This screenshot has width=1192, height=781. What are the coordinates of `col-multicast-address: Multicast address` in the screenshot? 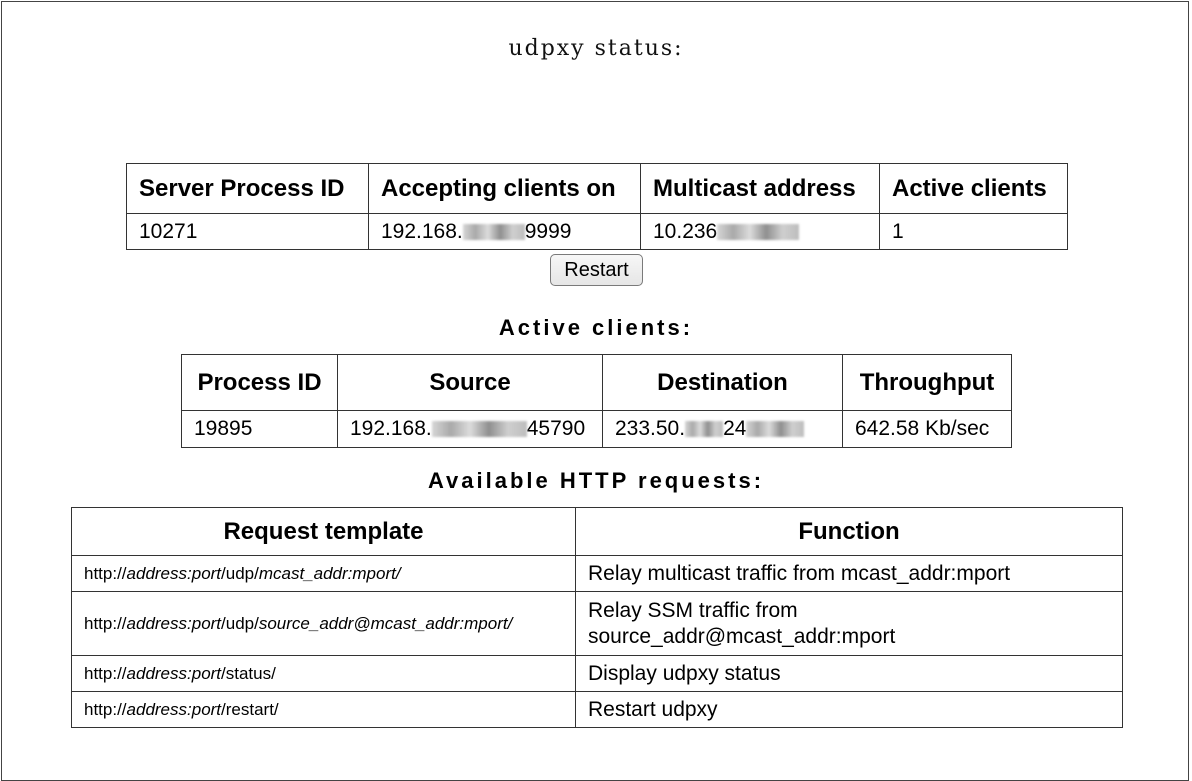 It's located at (760, 188).